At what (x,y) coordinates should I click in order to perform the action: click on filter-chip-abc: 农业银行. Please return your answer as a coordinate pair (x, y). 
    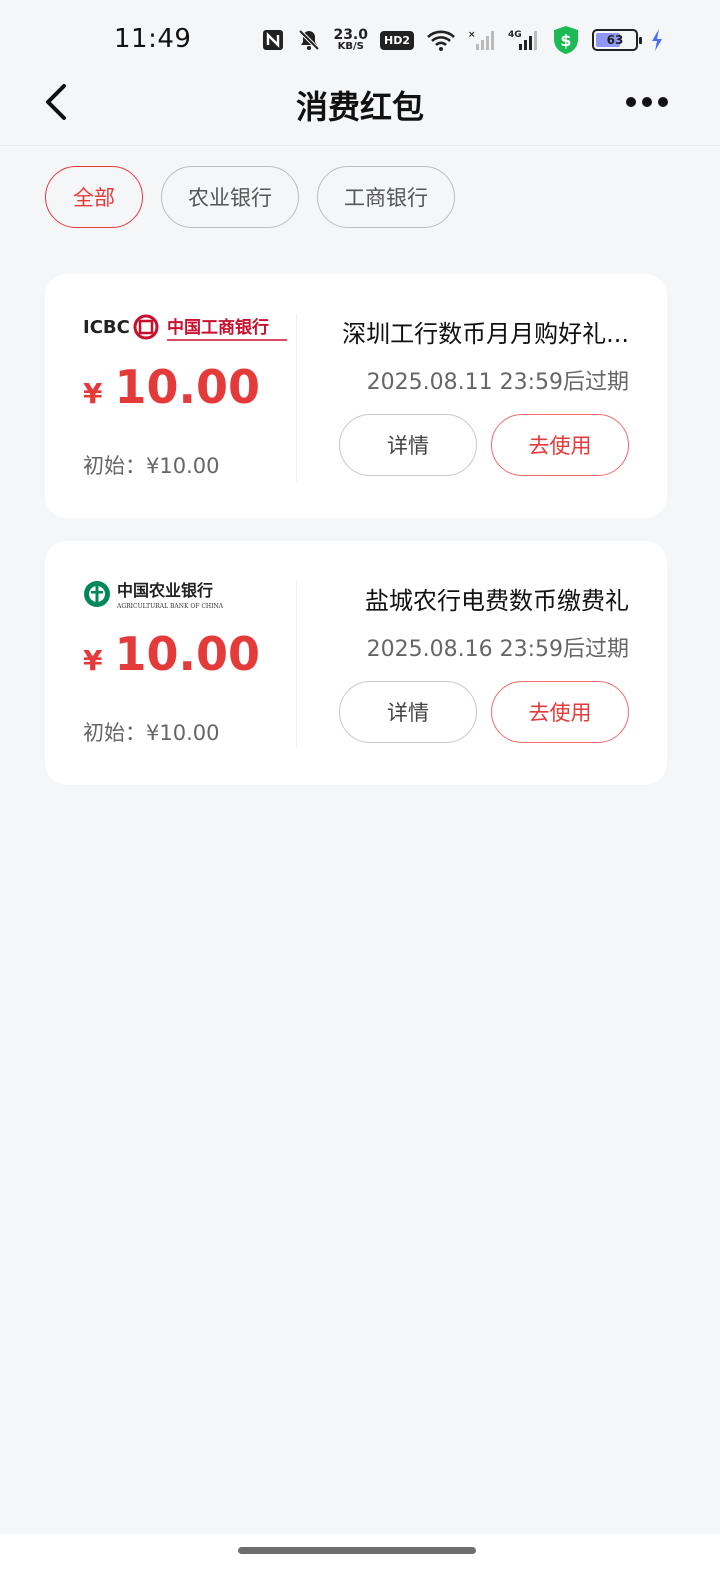
    Looking at the image, I should click on (230, 197).